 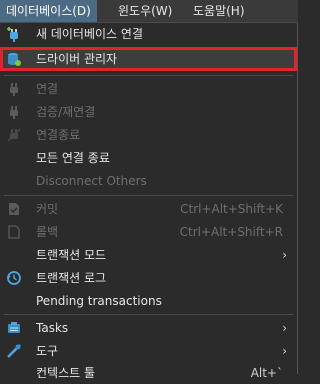 What do you see at coordinates (148, 278) in the screenshot?
I see `menu-item-transaction-log: 트랜잭션 로그` at bounding box center [148, 278].